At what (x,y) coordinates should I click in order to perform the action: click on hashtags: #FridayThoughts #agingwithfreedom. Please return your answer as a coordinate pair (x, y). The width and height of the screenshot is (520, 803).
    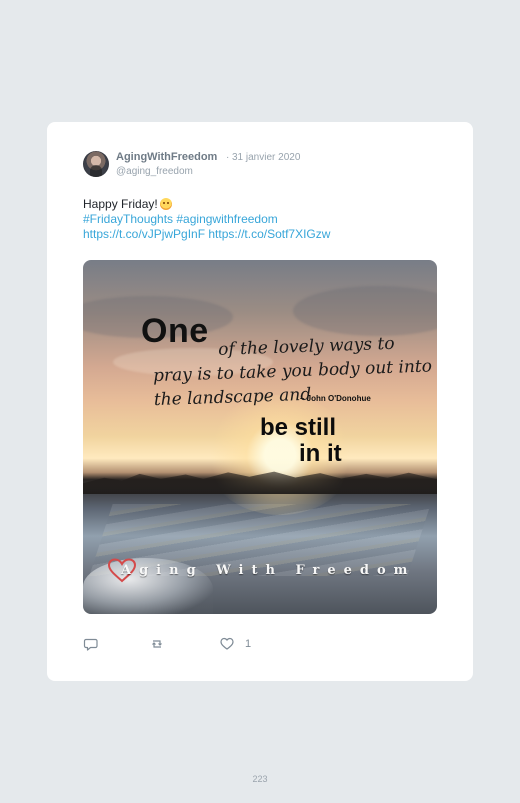
    Looking at the image, I should click on (263, 219).